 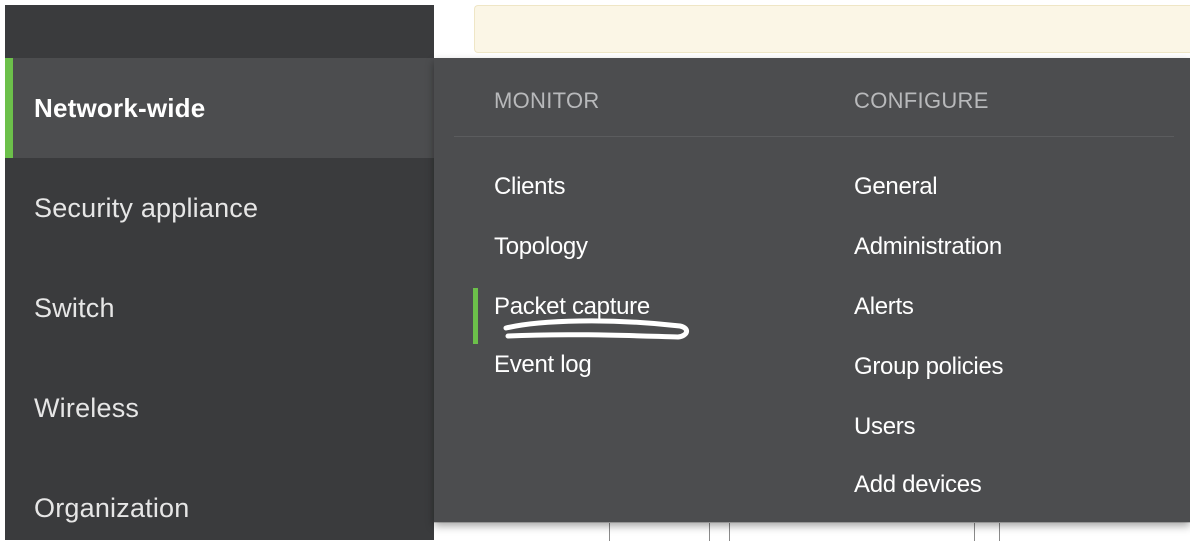 I want to click on sidebar-item-organization: Organization, so click(x=219, y=508).